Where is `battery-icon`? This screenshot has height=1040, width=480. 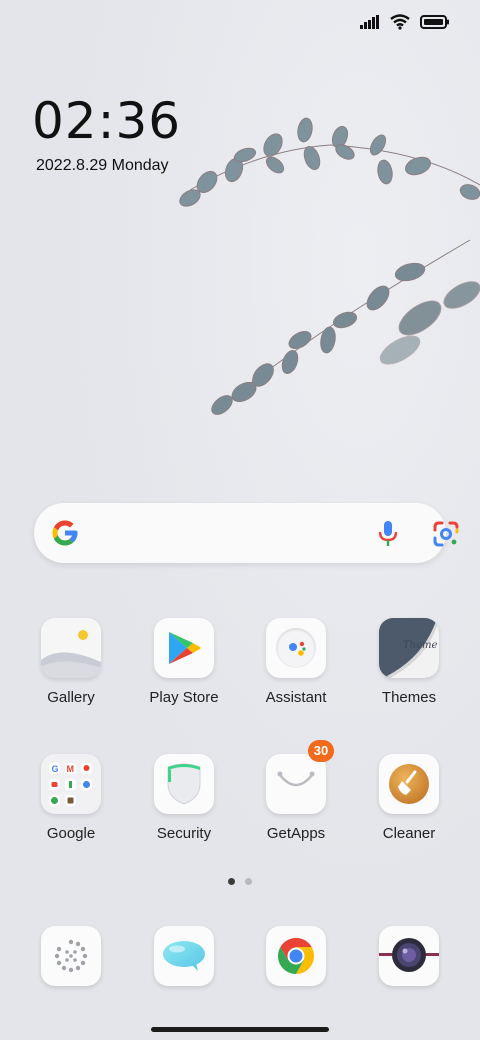 battery-icon is located at coordinates (434, 22).